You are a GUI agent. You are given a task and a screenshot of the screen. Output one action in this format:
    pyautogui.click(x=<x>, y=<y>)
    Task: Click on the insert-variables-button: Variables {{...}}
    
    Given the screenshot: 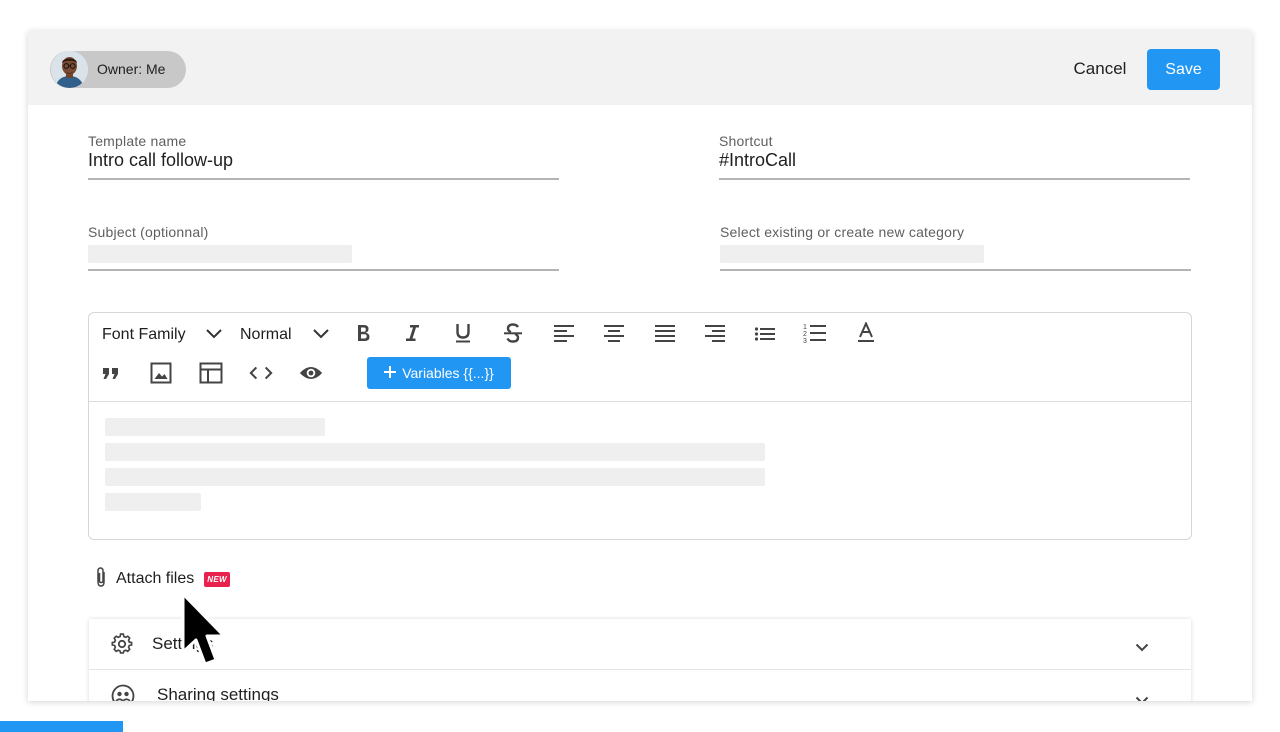 What is the action you would take?
    pyautogui.click(x=439, y=373)
    